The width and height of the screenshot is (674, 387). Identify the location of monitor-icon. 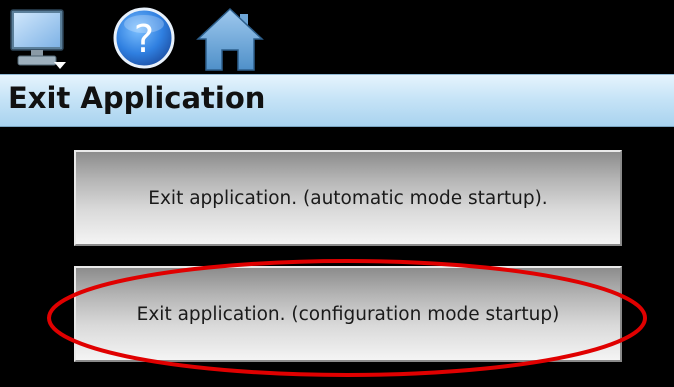
(40, 38).